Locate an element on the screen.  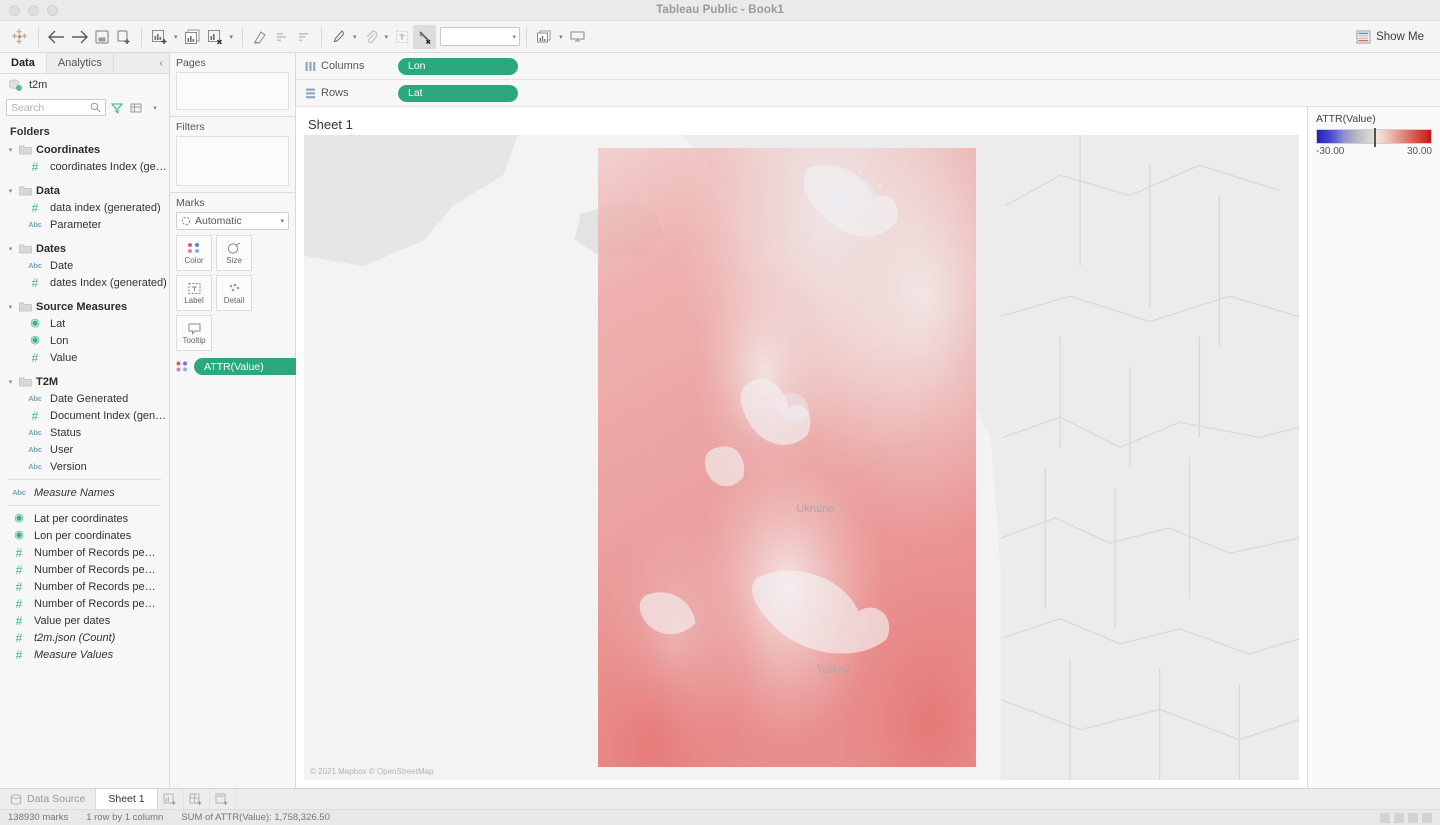
search-input-wrap is located at coordinates (56, 107).